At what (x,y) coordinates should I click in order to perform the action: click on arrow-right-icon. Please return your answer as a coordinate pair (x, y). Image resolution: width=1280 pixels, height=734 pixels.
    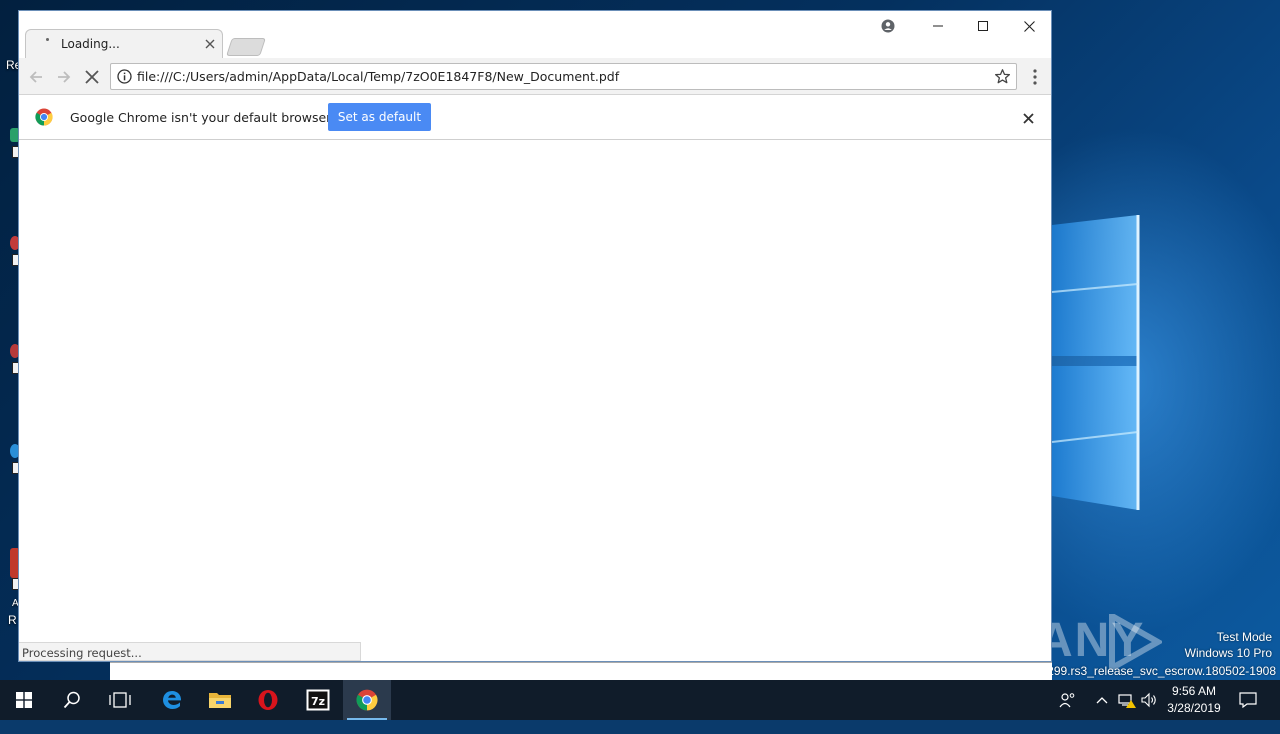
    Looking at the image, I should click on (64, 77).